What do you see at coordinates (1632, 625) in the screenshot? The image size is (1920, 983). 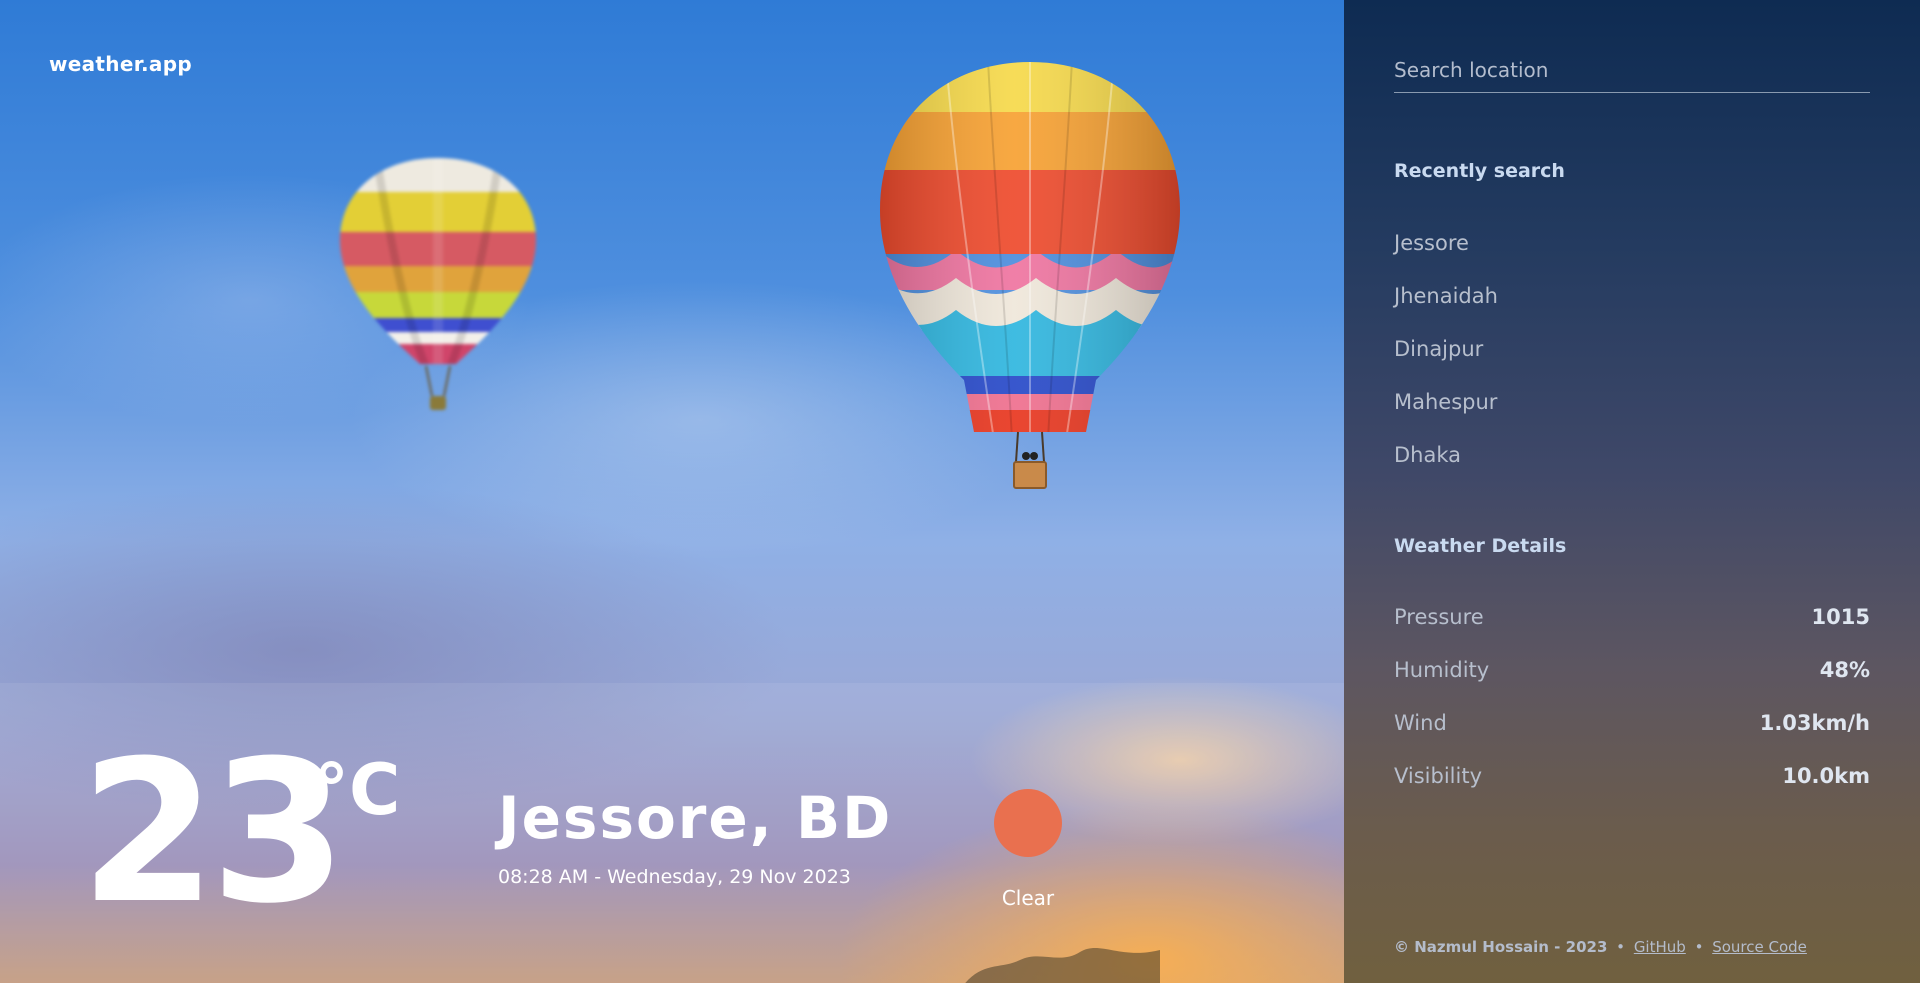 I see `detail-row-pressure: Pressure 1015` at bounding box center [1632, 625].